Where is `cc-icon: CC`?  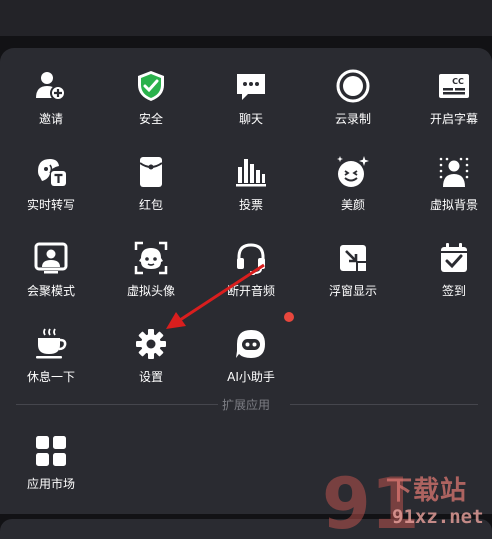
cc-icon: CC is located at coordinates (454, 86).